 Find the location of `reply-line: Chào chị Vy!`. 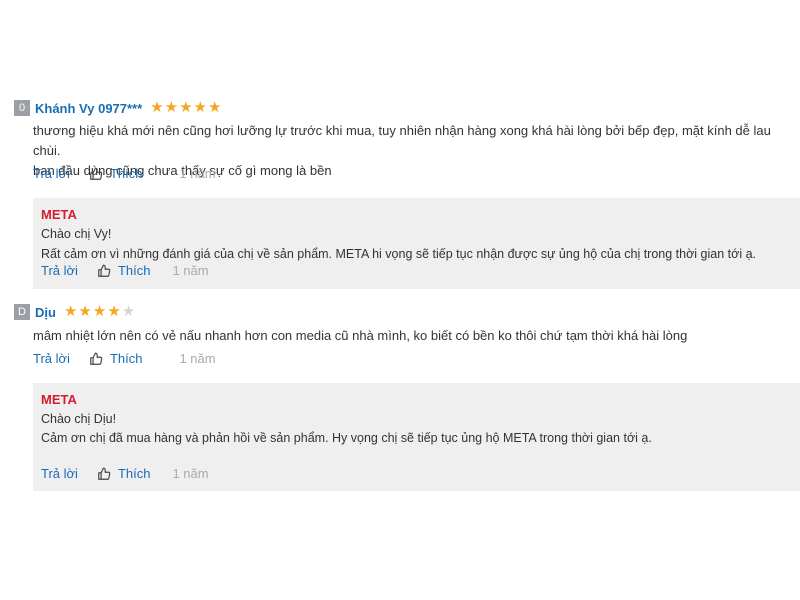

reply-line: Chào chị Vy! is located at coordinates (76, 234).